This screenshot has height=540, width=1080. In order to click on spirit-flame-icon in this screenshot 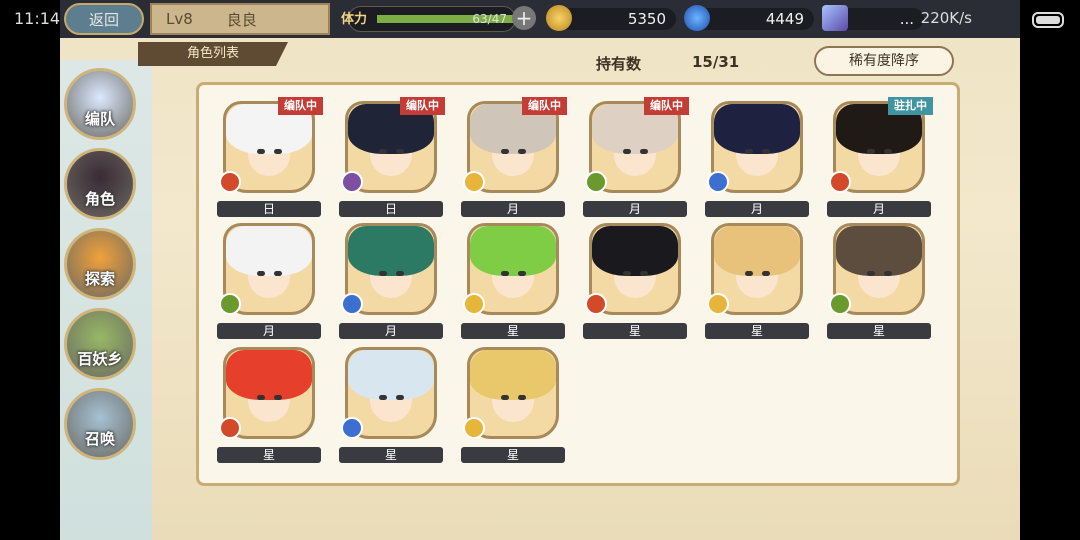, I will do `click(697, 18)`.